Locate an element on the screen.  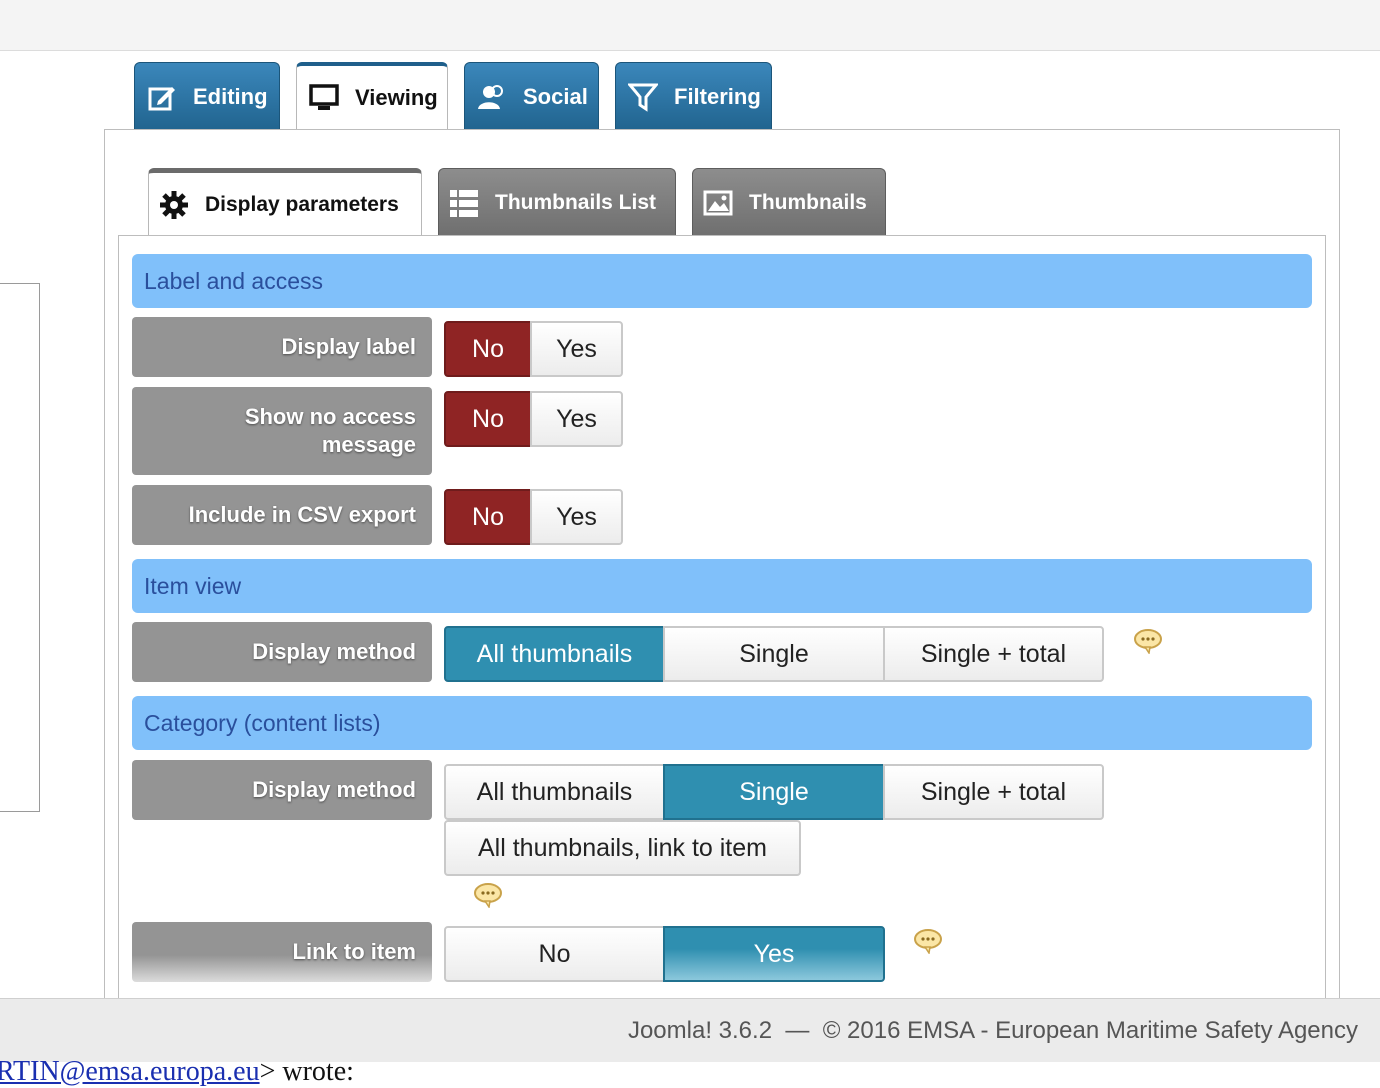
window-top-bar is located at coordinates (690, 25).